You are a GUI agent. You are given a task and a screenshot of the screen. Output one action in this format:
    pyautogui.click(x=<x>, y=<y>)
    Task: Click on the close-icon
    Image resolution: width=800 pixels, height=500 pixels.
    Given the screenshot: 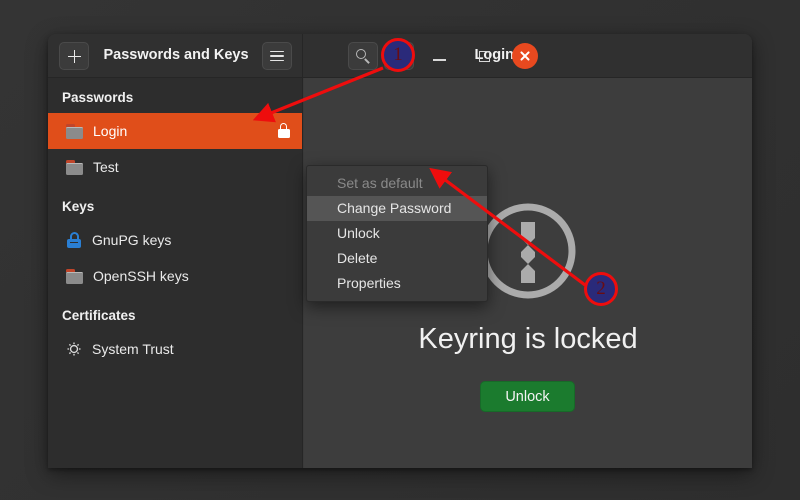 What is the action you would take?
    pyautogui.click(x=525, y=56)
    